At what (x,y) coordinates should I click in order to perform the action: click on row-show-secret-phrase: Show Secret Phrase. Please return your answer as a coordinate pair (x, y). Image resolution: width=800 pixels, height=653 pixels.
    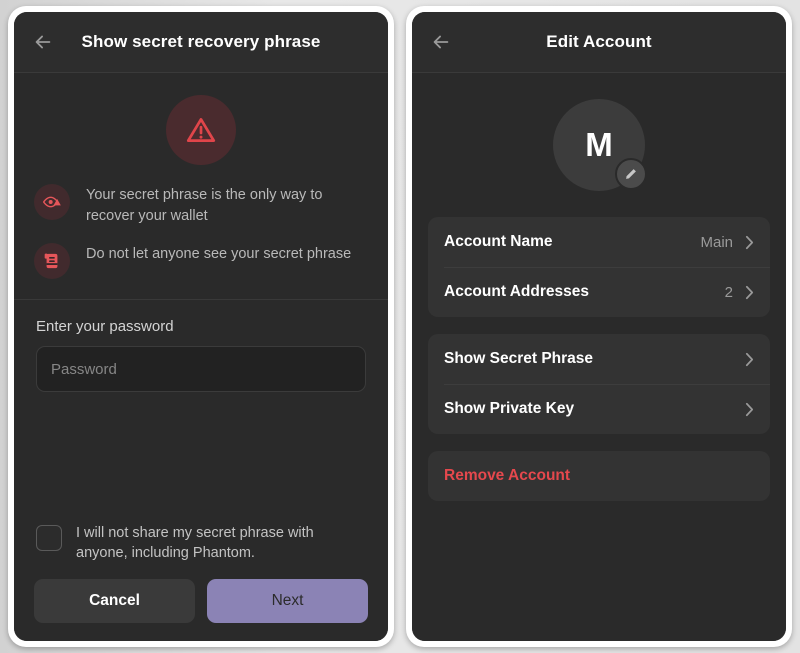
    Looking at the image, I should click on (599, 359).